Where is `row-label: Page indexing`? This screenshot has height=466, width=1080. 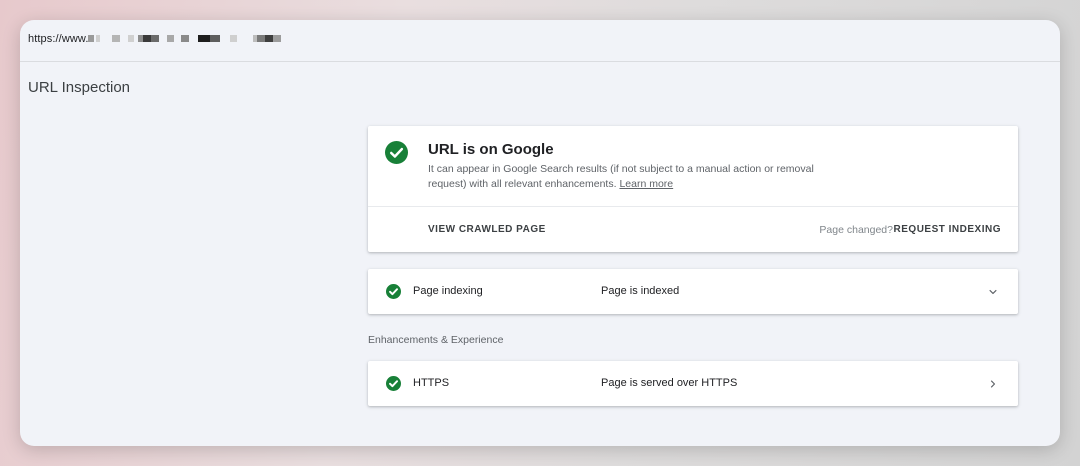 row-label: Page indexing is located at coordinates (448, 291).